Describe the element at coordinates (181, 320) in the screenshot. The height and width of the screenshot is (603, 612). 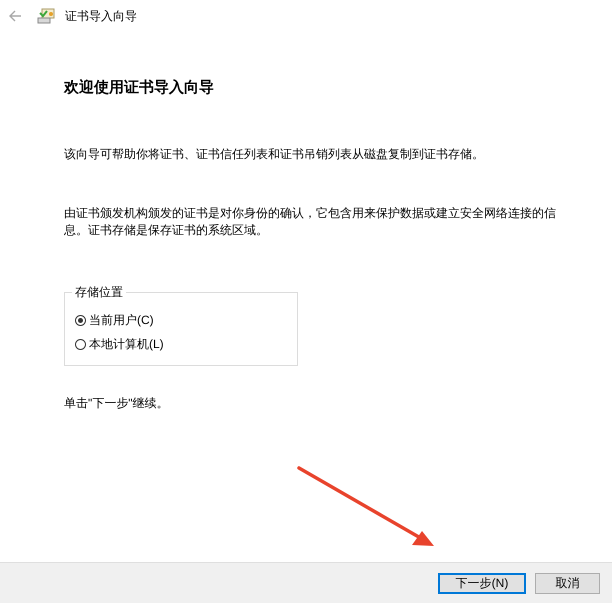
I see `radio-option: 当前用户(C)` at that location.